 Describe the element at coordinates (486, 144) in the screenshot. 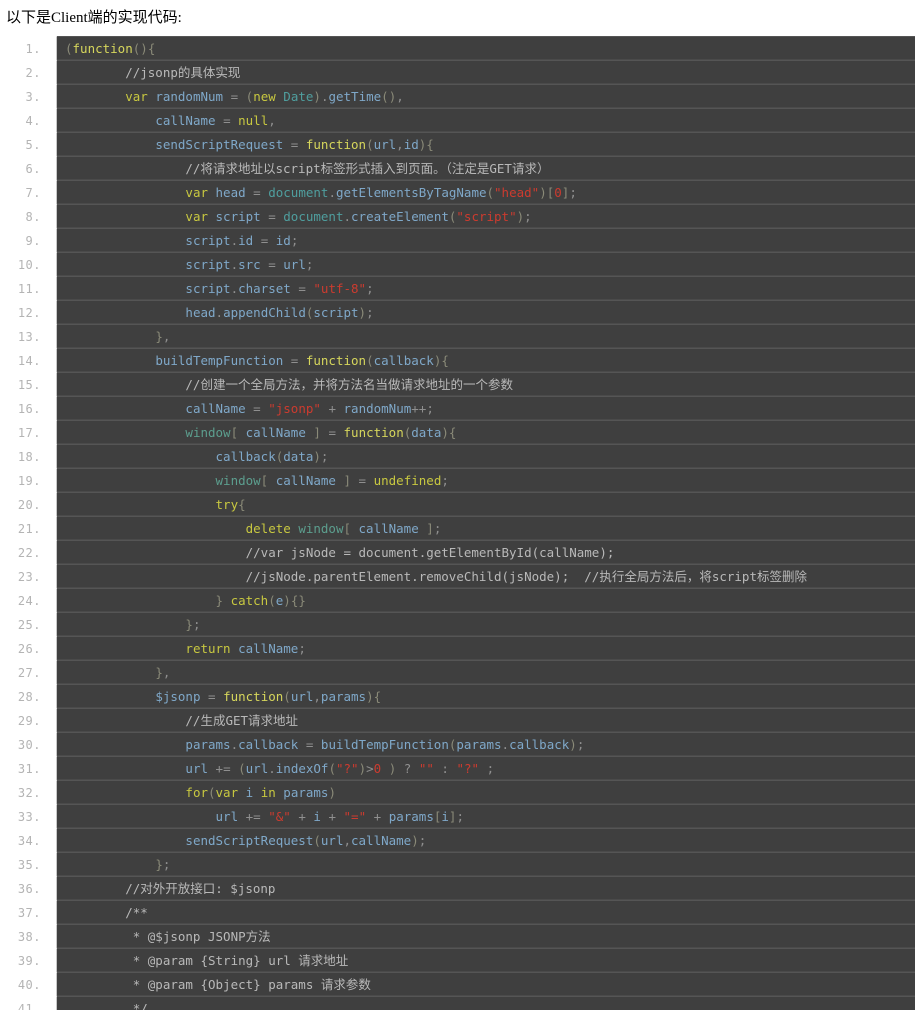

I see `code-text: sendScriptRequest = function(url,id){` at that location.